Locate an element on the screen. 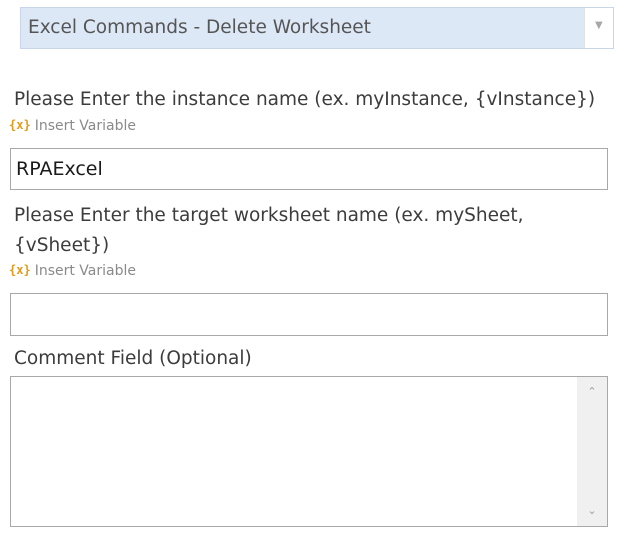  command-select-value: Excel Commands - Delete Worksheet is located at coordinates (199, 27).